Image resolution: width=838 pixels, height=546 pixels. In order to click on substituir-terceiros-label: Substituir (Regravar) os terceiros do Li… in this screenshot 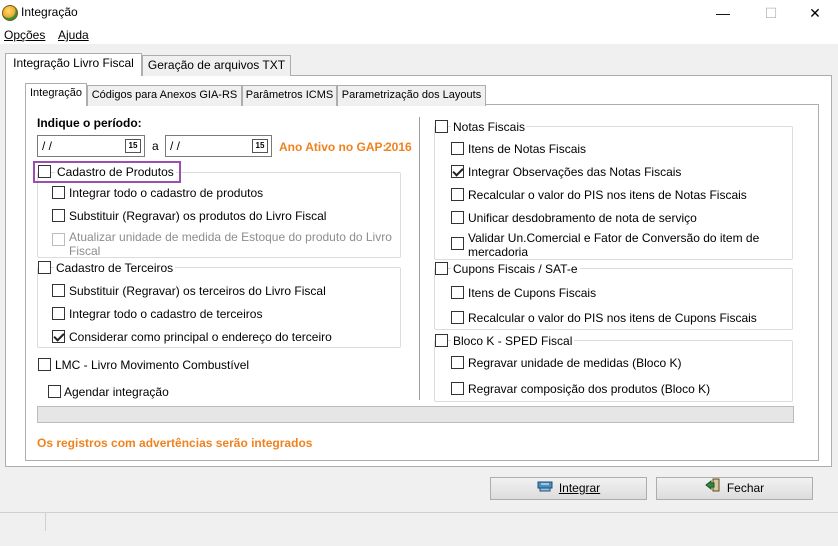, I will do `click(197, 291)`.